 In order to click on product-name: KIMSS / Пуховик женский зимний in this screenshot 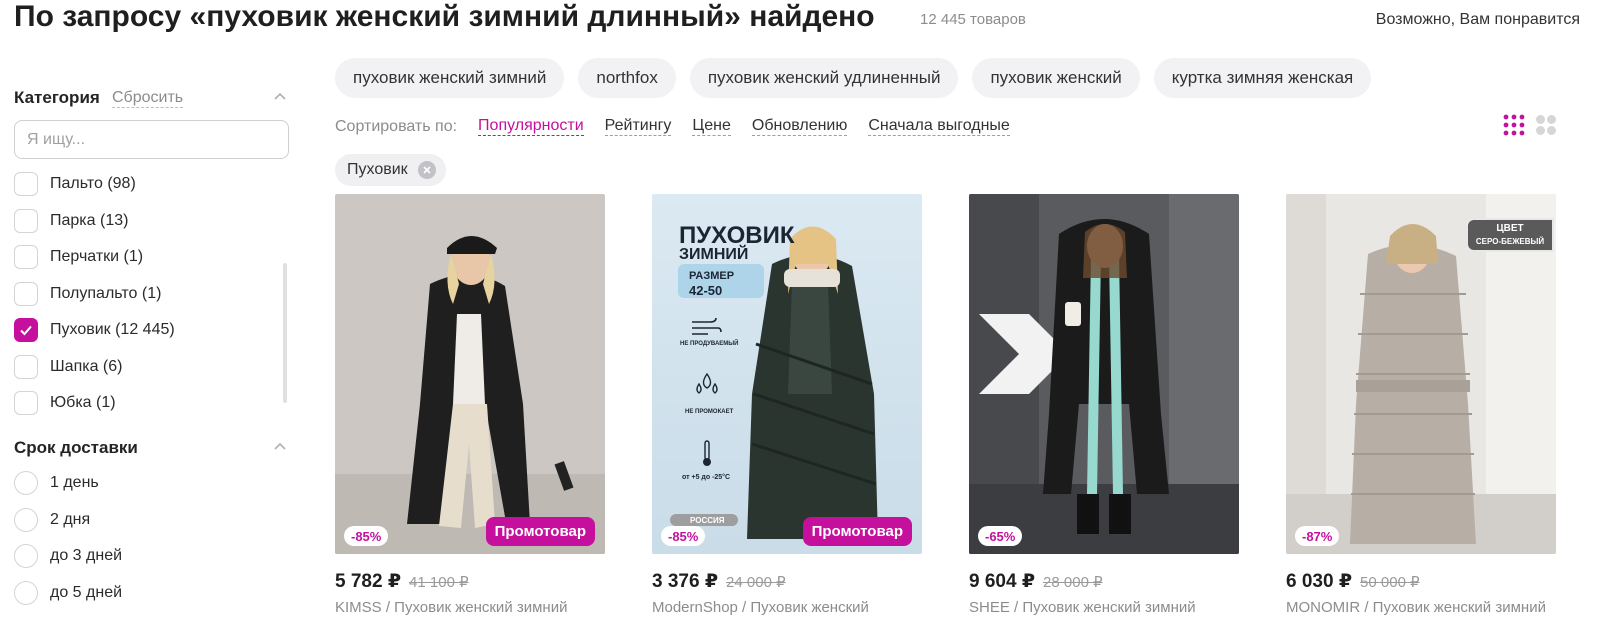, I will do `click(470, 607)`.